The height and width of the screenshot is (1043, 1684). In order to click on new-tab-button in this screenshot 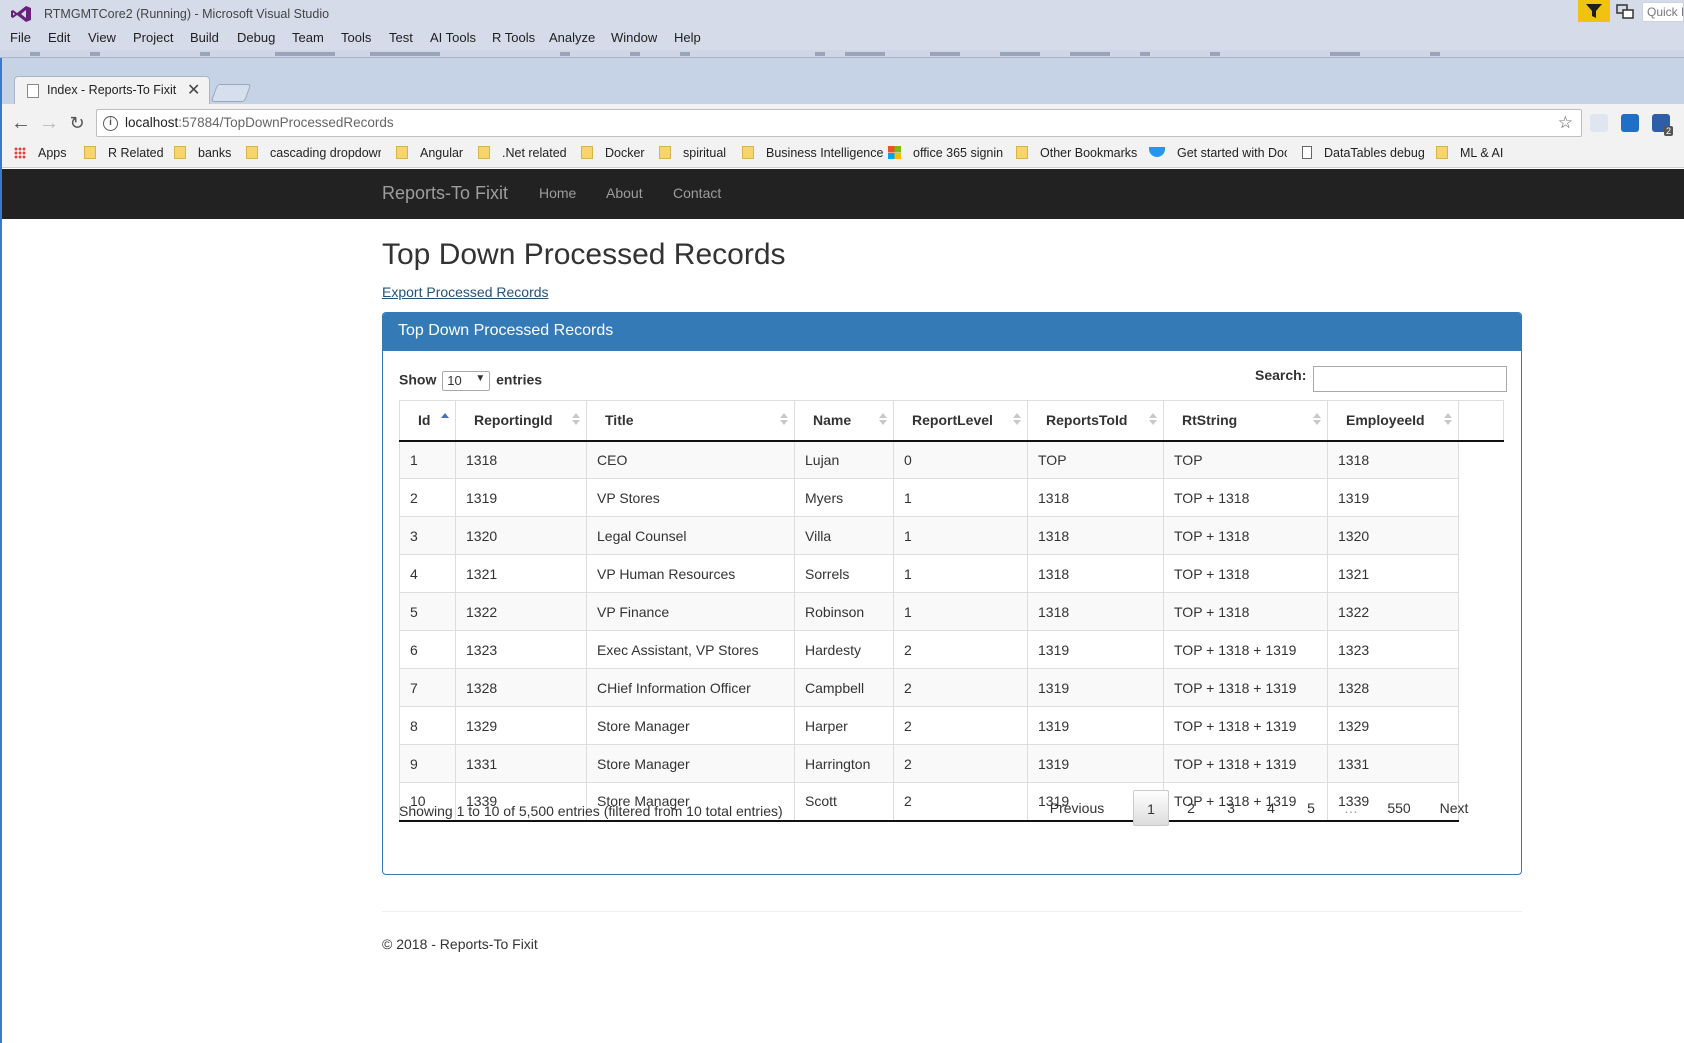, I will do `click(231, 93)`.